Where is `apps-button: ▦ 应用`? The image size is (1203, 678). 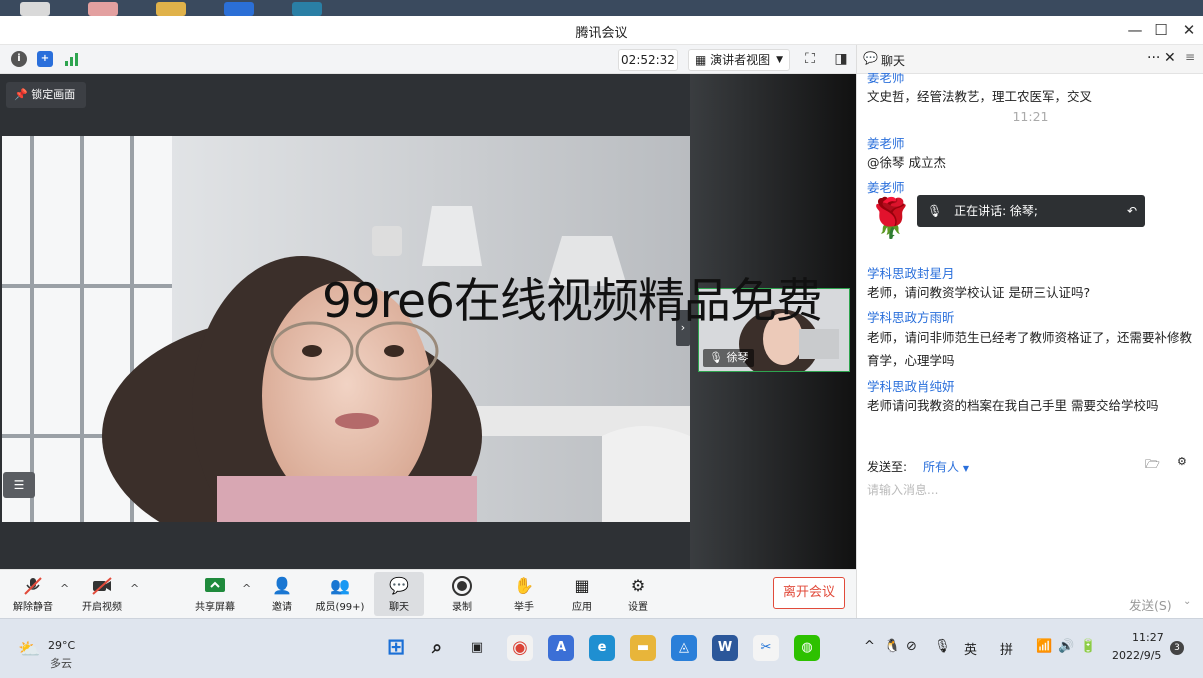 apps-button: ▦ 应用 is located at coordinates (582, 594).